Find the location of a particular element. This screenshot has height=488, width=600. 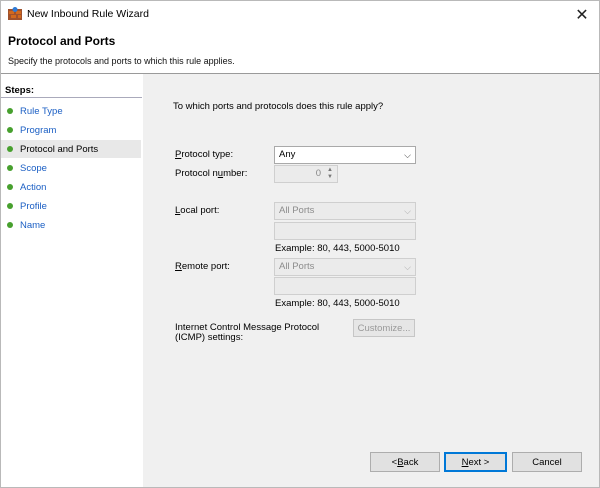

protocol-type-label: Protocol type: is located at coordinates (204, 154).